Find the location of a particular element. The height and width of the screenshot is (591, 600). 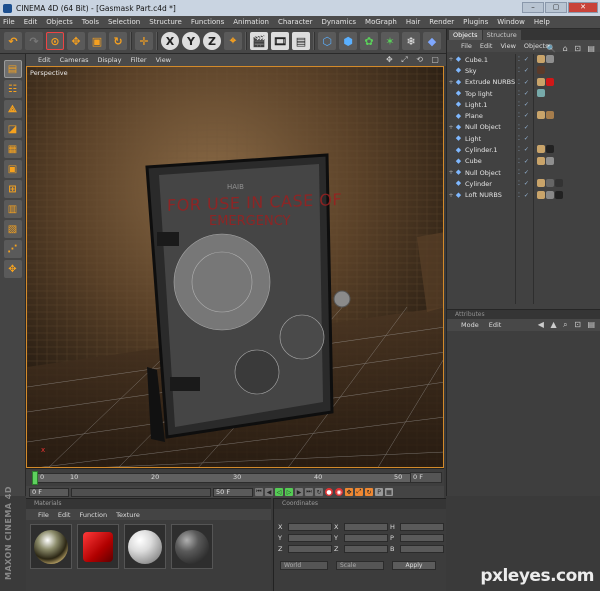

start-frame-field: 0 F is located at coordinates (49, 492).